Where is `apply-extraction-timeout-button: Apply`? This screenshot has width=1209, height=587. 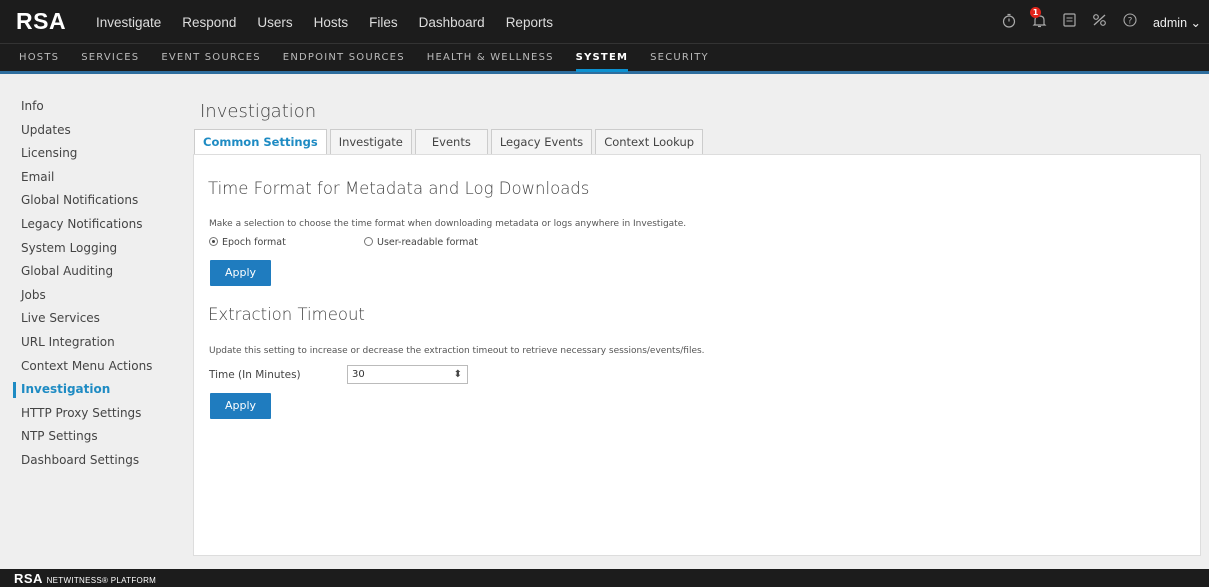
apply-extraction-timeout-button: Apply is located at coordinates (240, 406).